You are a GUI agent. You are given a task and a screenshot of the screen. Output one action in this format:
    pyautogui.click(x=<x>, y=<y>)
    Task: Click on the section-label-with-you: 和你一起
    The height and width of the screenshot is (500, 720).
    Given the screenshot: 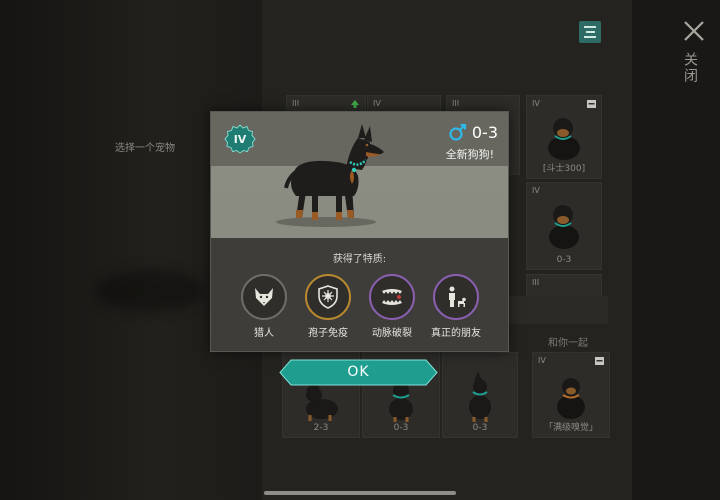 What is the action you would take?
    pyautogui.click(x=568, y=343)
    